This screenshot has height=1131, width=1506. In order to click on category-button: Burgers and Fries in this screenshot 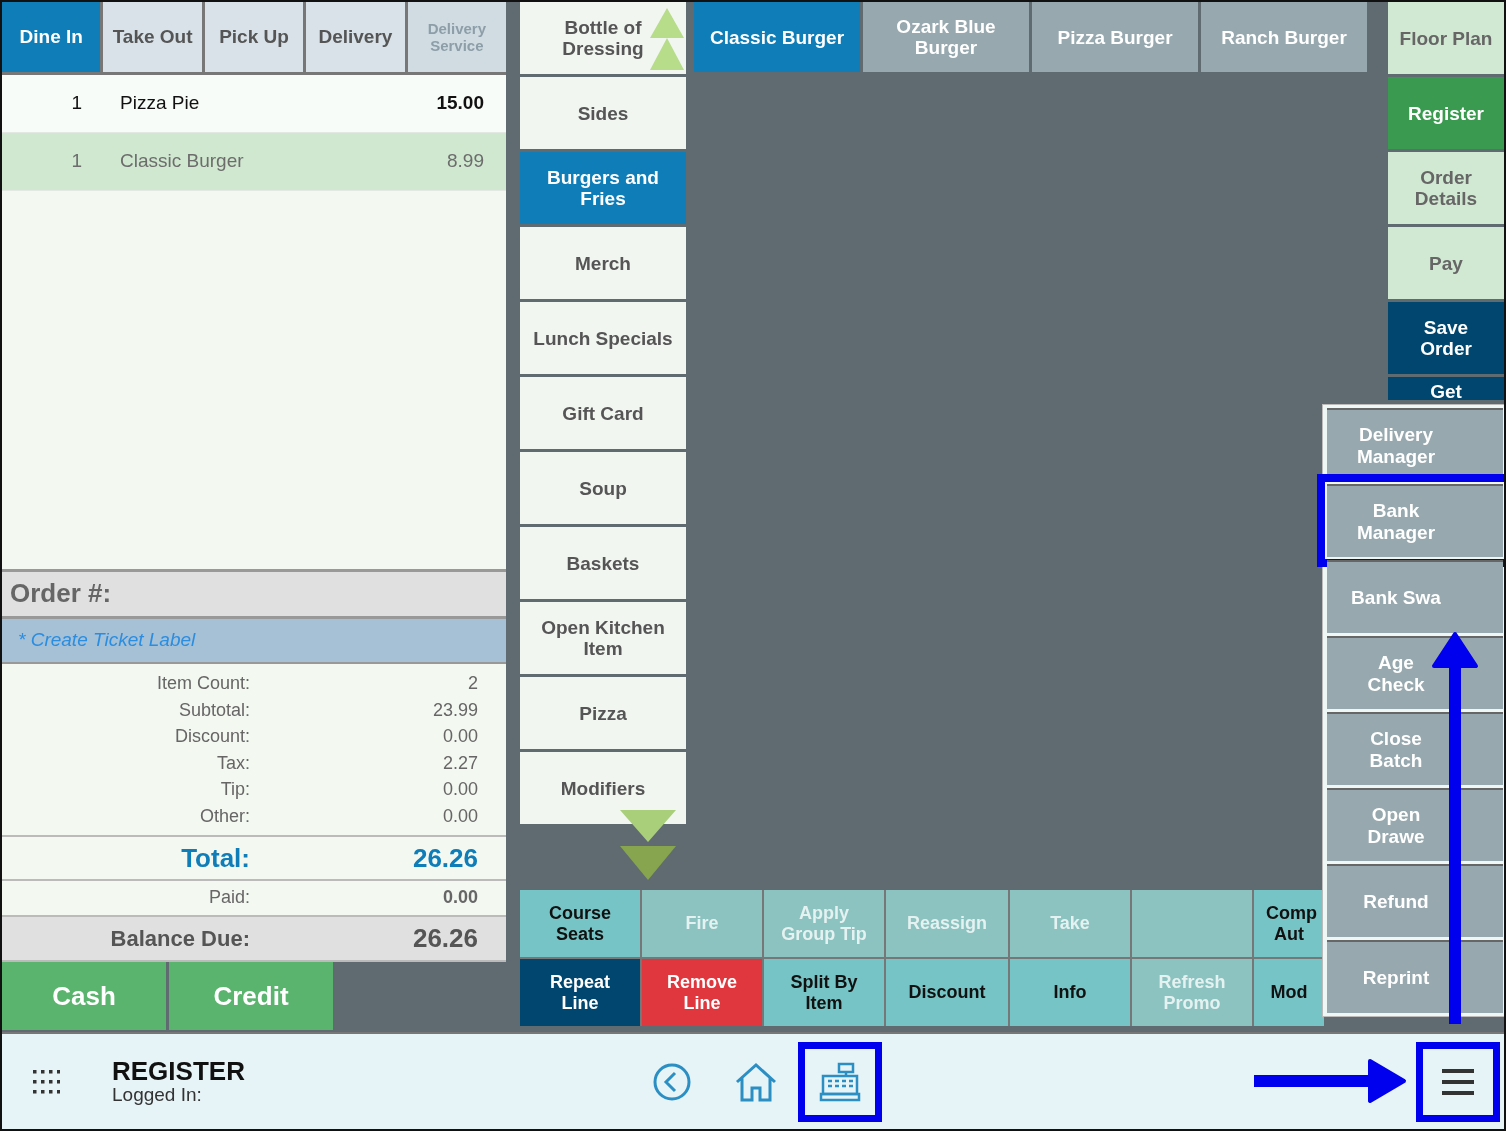, I will do `click(603, 188)`.